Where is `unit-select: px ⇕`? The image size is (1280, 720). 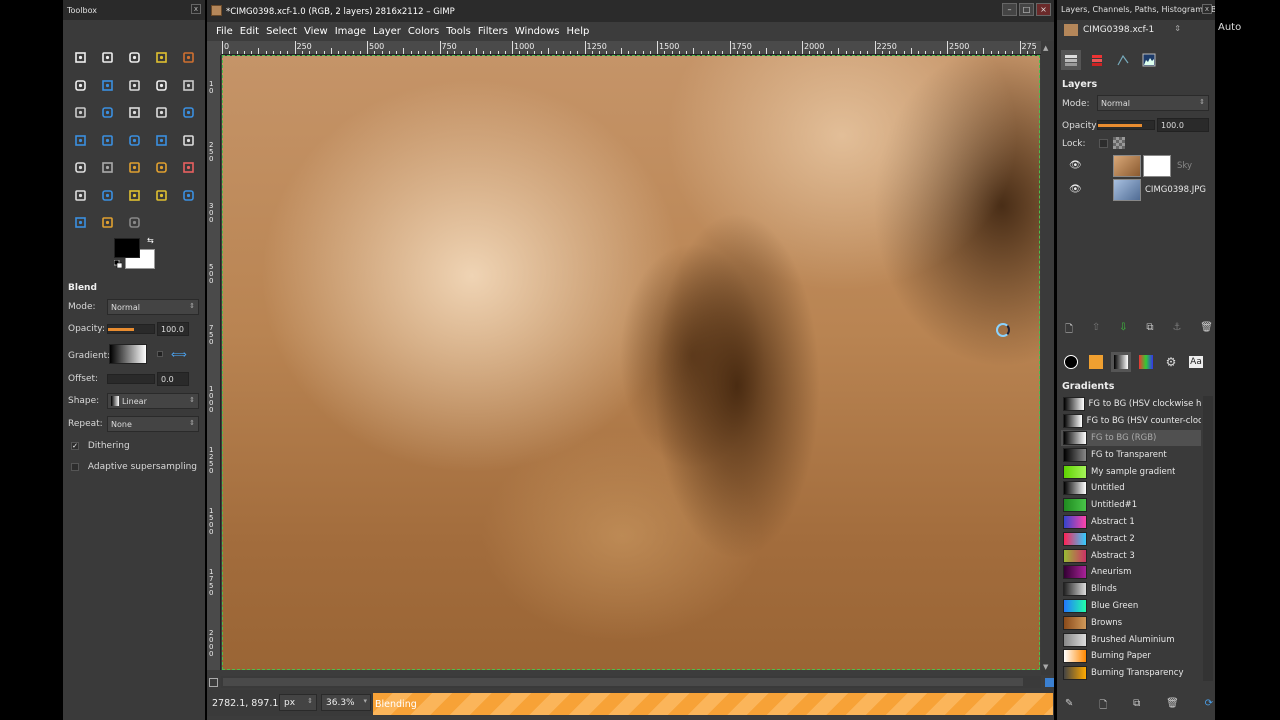
unit-select: px ⇕ is located at coordinates (298, 702).